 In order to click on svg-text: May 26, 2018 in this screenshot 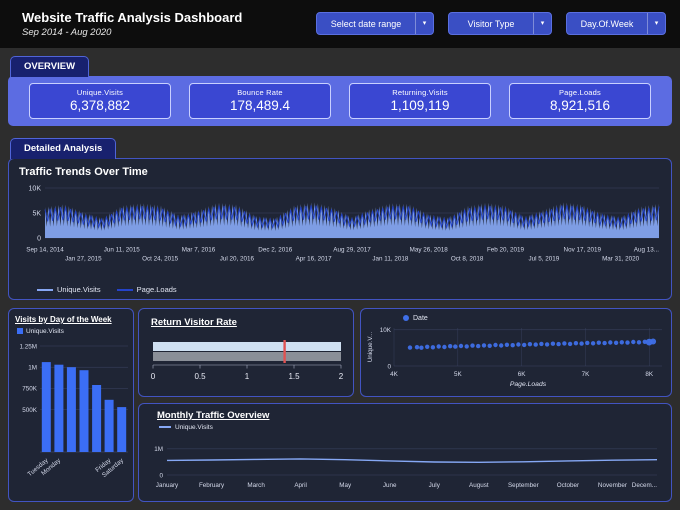, I will do `click(429, 250)`.